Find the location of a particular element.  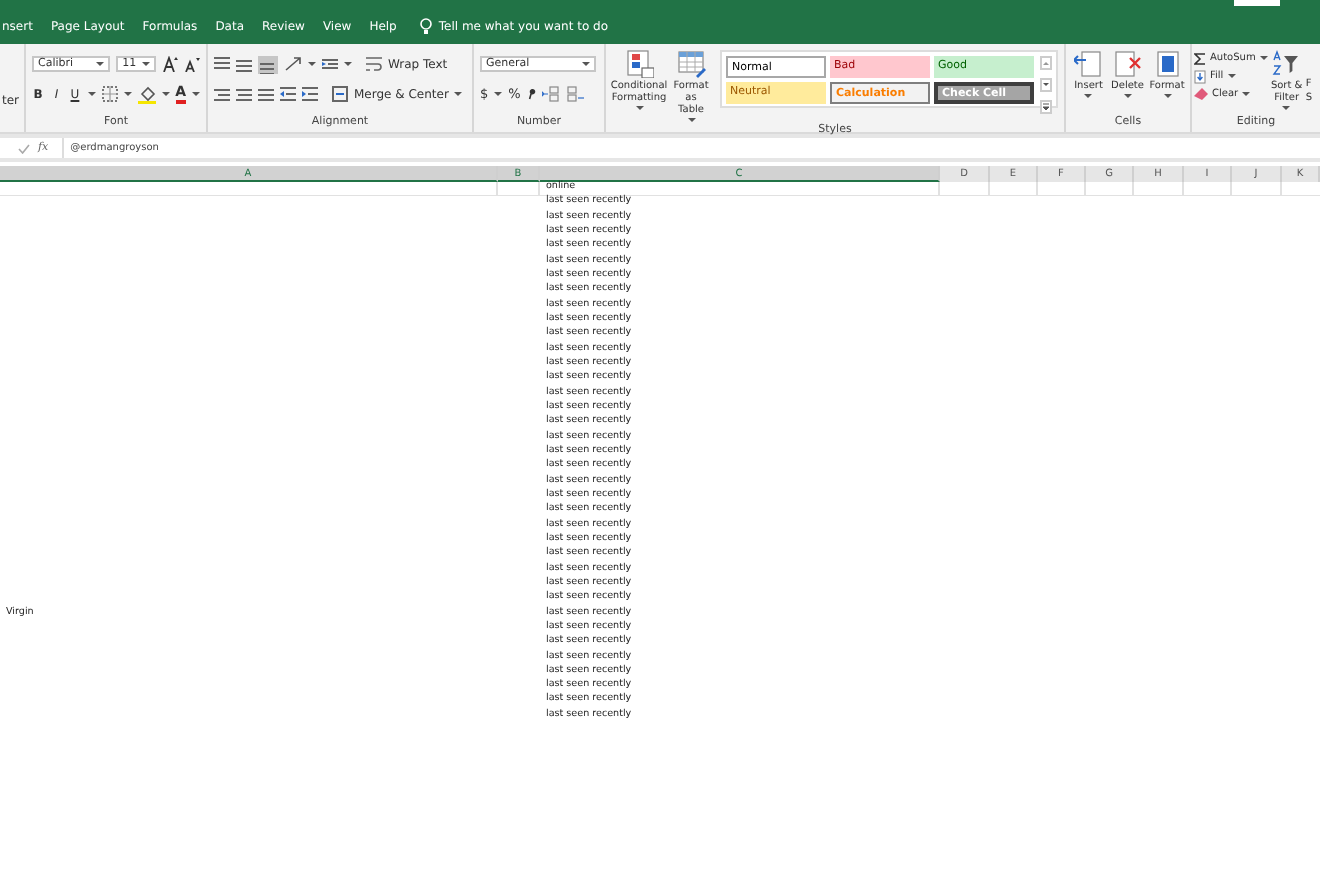

table-highlight-icon is located at coordinates (639, 64).